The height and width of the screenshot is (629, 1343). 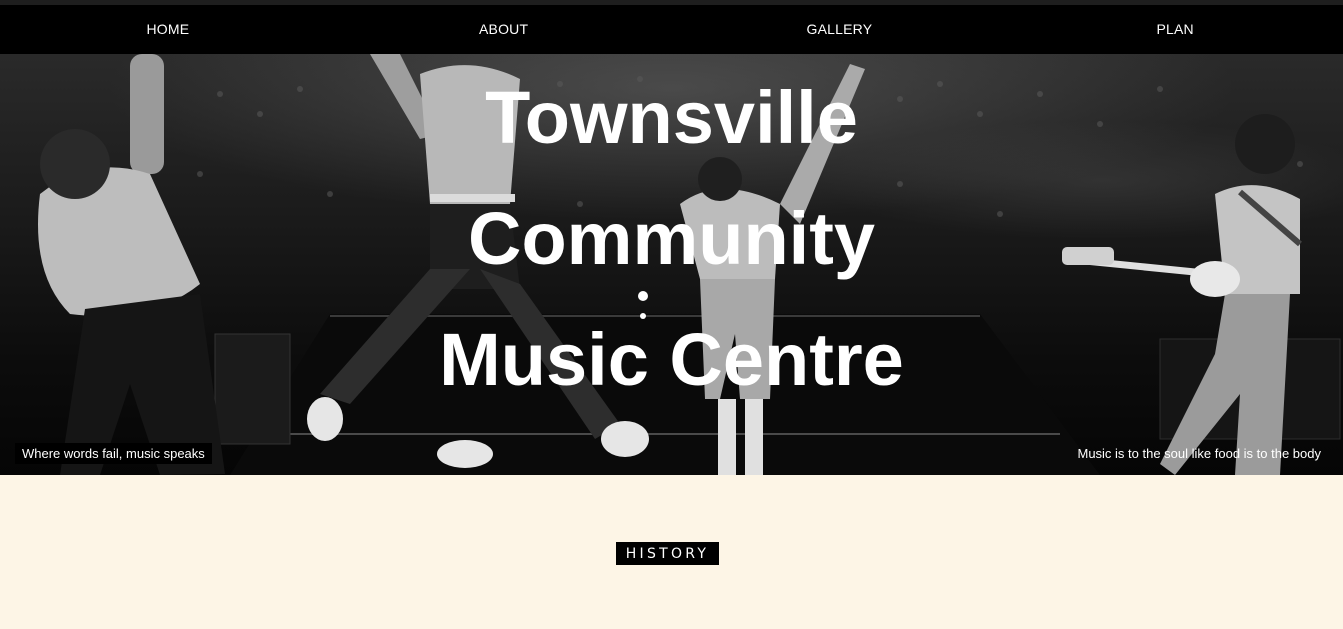 I want to click on nav-gallery-link: GALLERY, so click(x=840, y=29).